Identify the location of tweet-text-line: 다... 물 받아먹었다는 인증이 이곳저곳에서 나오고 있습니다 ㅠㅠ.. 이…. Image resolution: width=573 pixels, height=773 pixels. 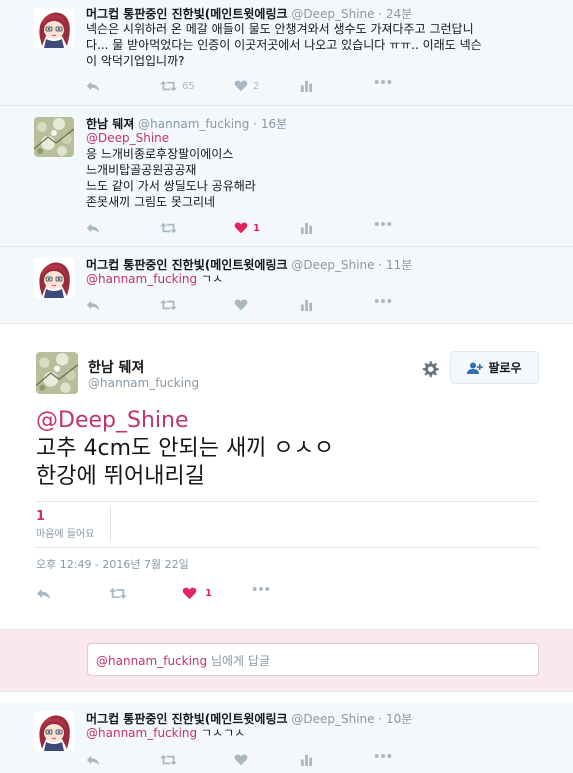
(284, 45).